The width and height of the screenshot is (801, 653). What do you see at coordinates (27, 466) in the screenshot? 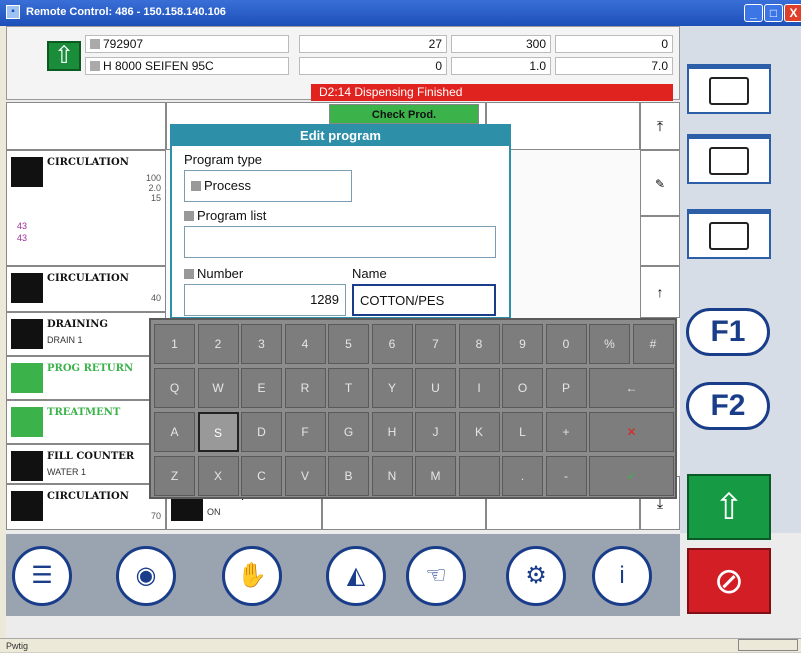
I see `fill-counter-icon` at bounding box center [27, 466].